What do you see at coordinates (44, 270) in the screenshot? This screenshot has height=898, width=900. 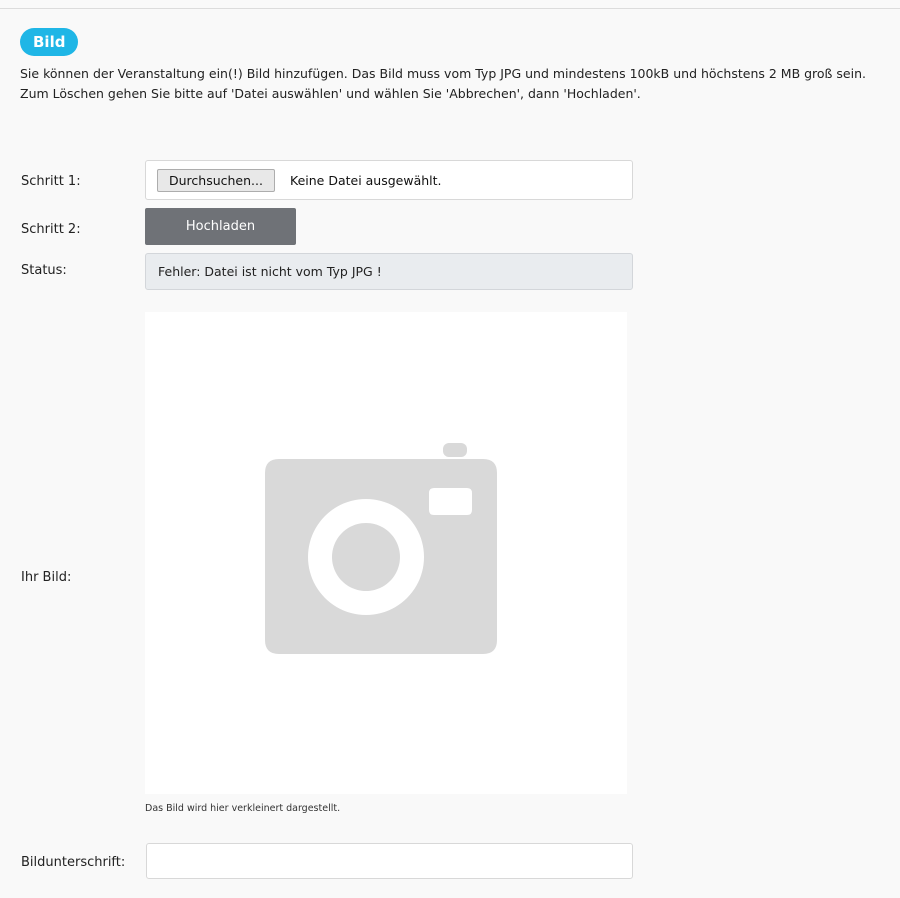 I see `status-label: Status:` at bounding box center [44, 270].